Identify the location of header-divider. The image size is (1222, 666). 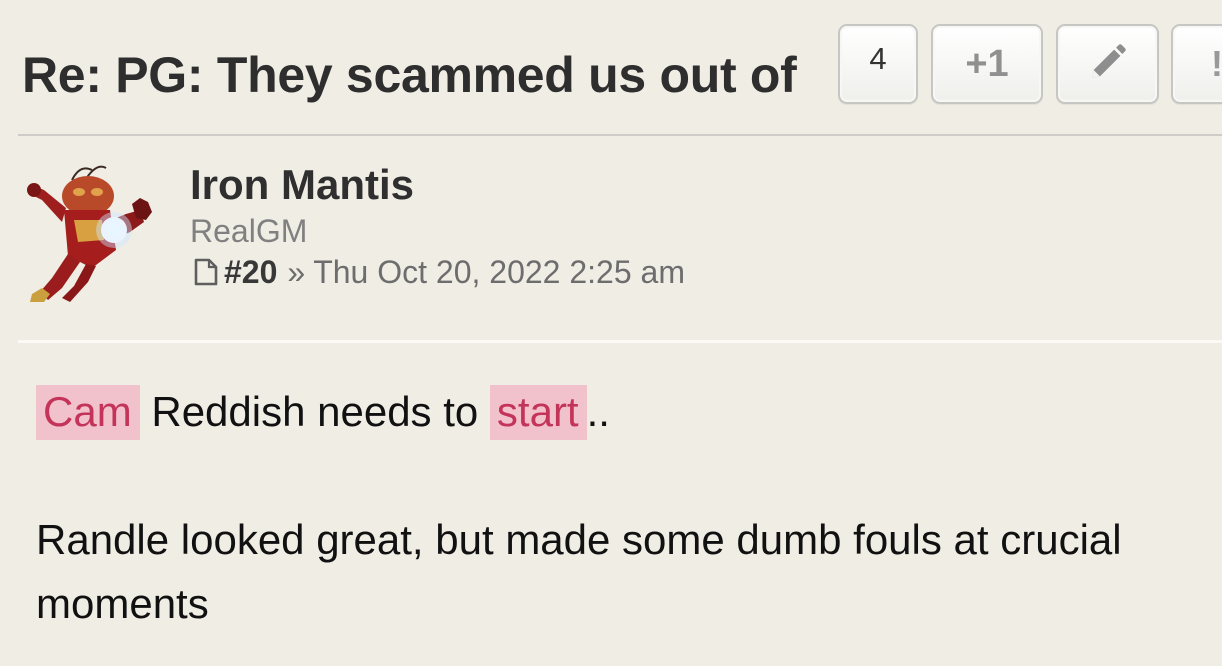
(620, 135).